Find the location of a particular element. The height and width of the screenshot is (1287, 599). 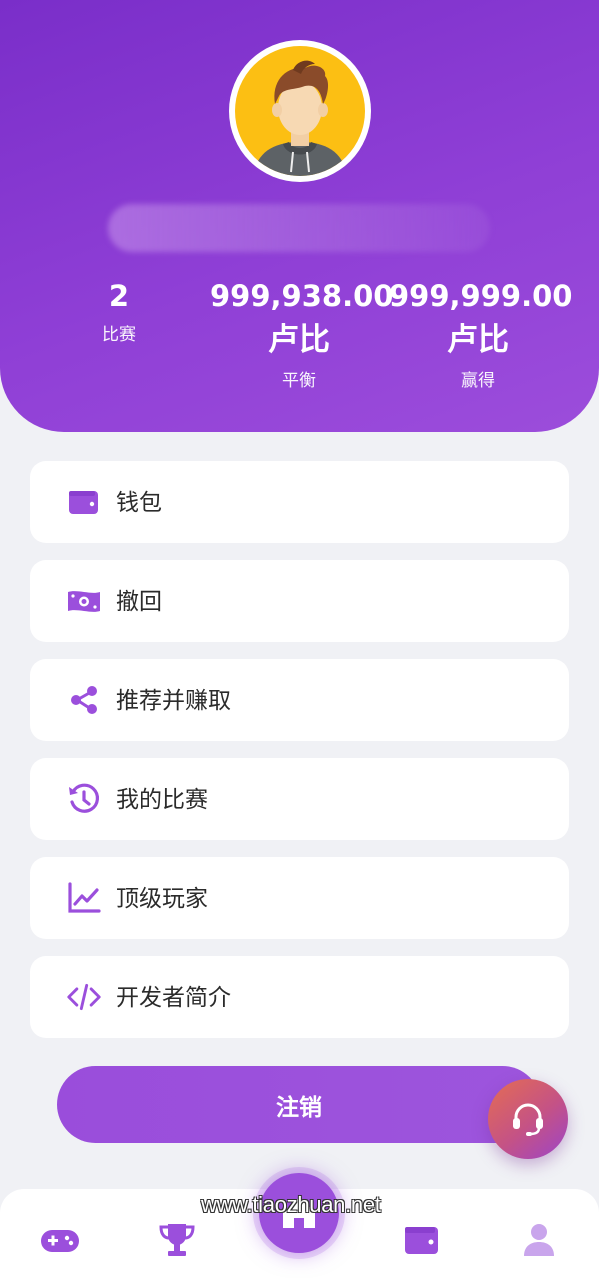

menu-item-withdraw: 撤回 is located at coordinates (299, 601).